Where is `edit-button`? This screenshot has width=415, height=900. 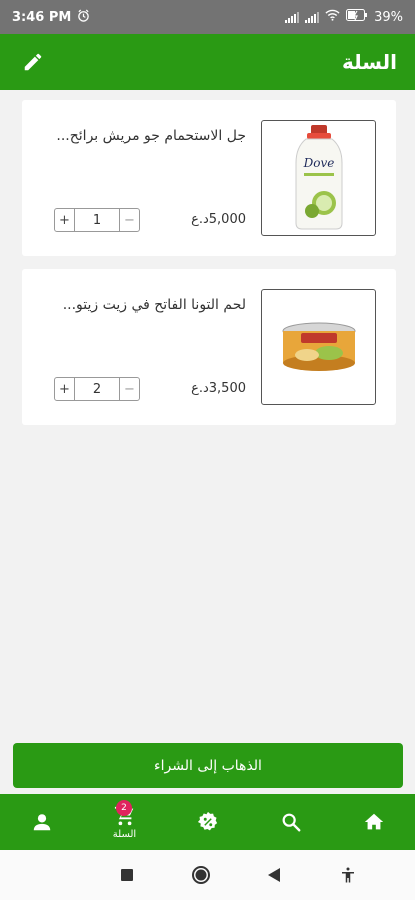
edit-button is located at coordinates (33, 62).